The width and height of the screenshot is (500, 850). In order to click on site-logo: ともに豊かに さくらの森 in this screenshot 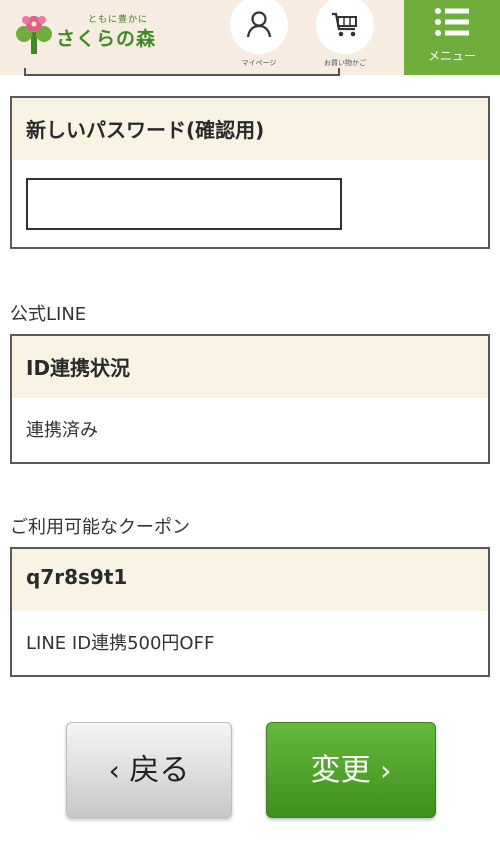, I will do `click(90, 33)`.